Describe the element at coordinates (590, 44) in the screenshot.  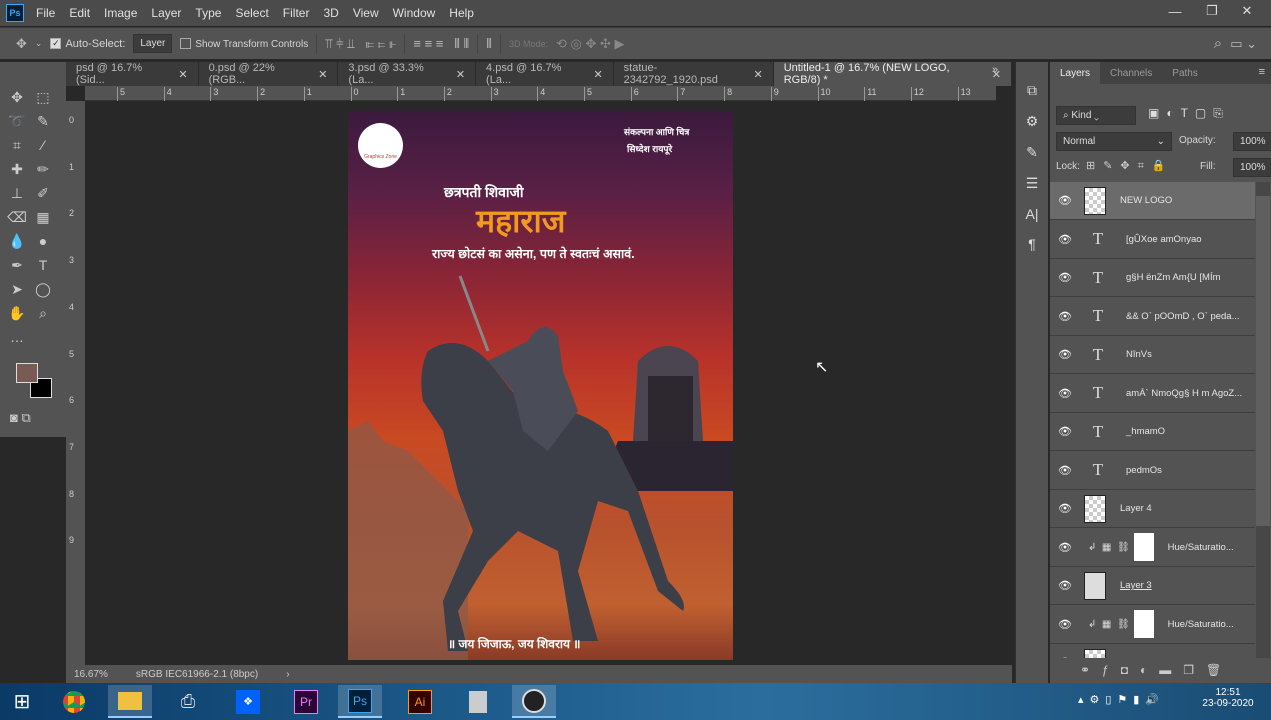
I see `3d-mode-icons: ⟲ ◎ ✥ ✣ ▶` at that location.